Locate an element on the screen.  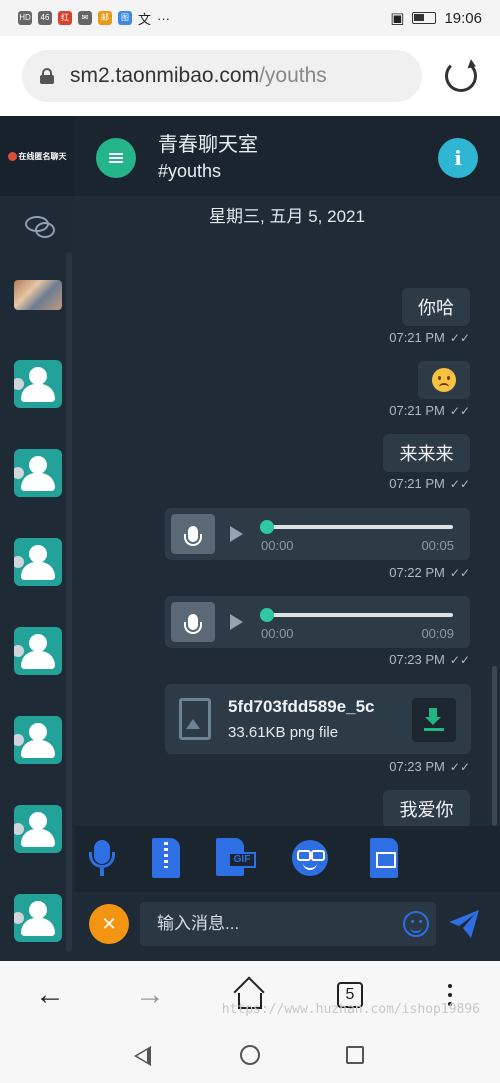
message-text: 我爱你 is located at coordinates (426, 810).